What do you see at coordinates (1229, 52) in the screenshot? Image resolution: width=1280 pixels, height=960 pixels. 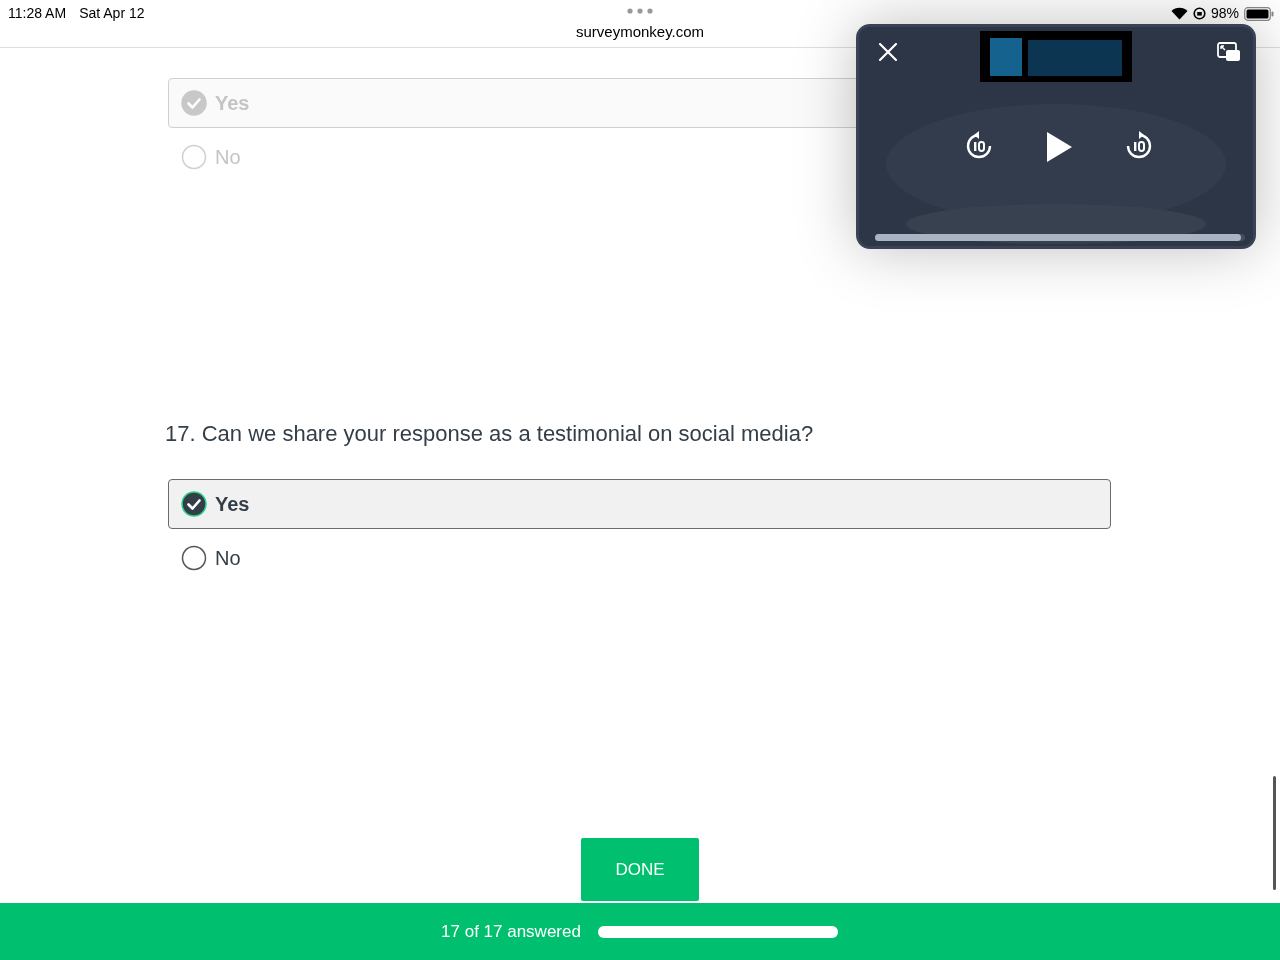 I see `picture-in-picture-icon` at bounding box center [1229, 52].